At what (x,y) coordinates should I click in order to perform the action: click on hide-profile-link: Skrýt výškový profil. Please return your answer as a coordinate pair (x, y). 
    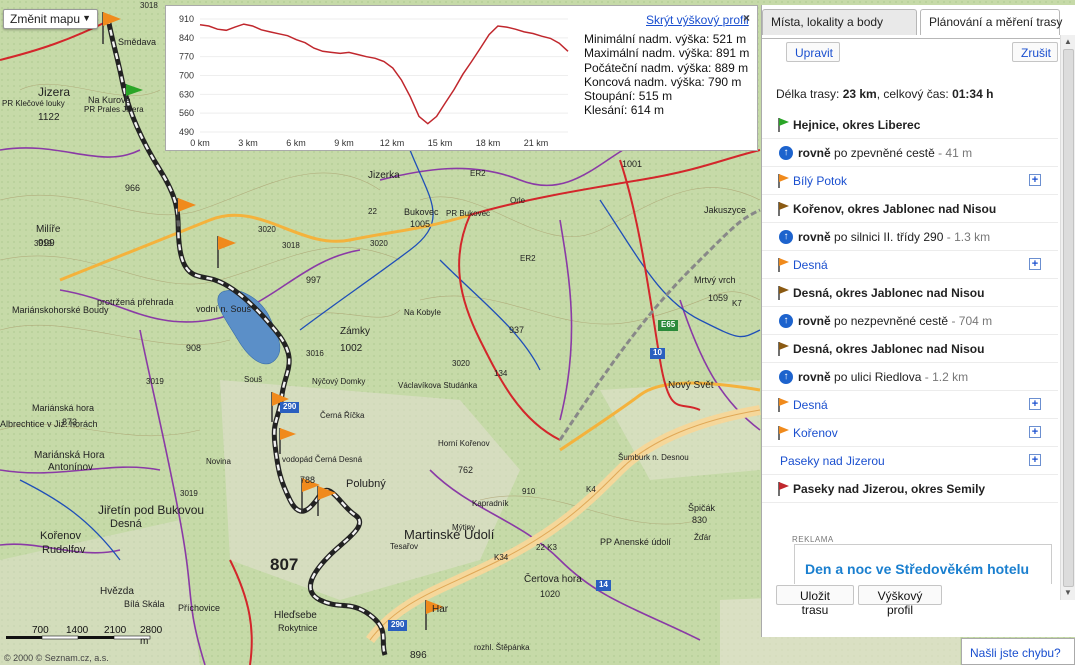
    Looking at the image, I should click on (697, 20).